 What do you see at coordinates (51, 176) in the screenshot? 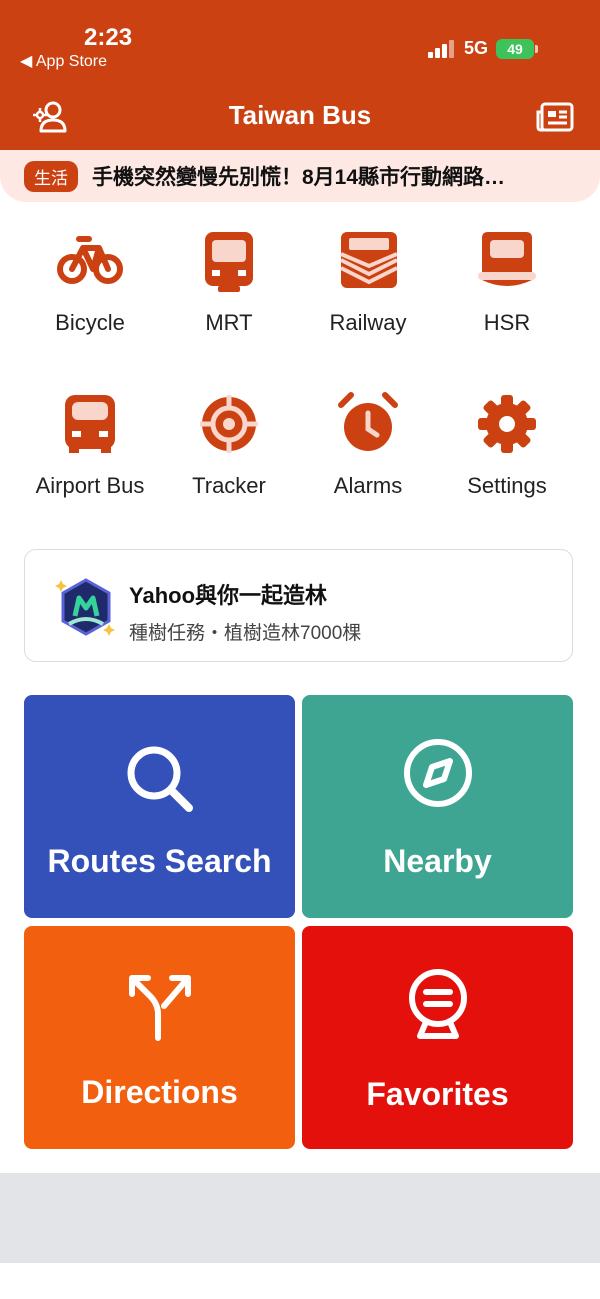
I see `ticker-tag: 生活` at bounding box center [51, 176].